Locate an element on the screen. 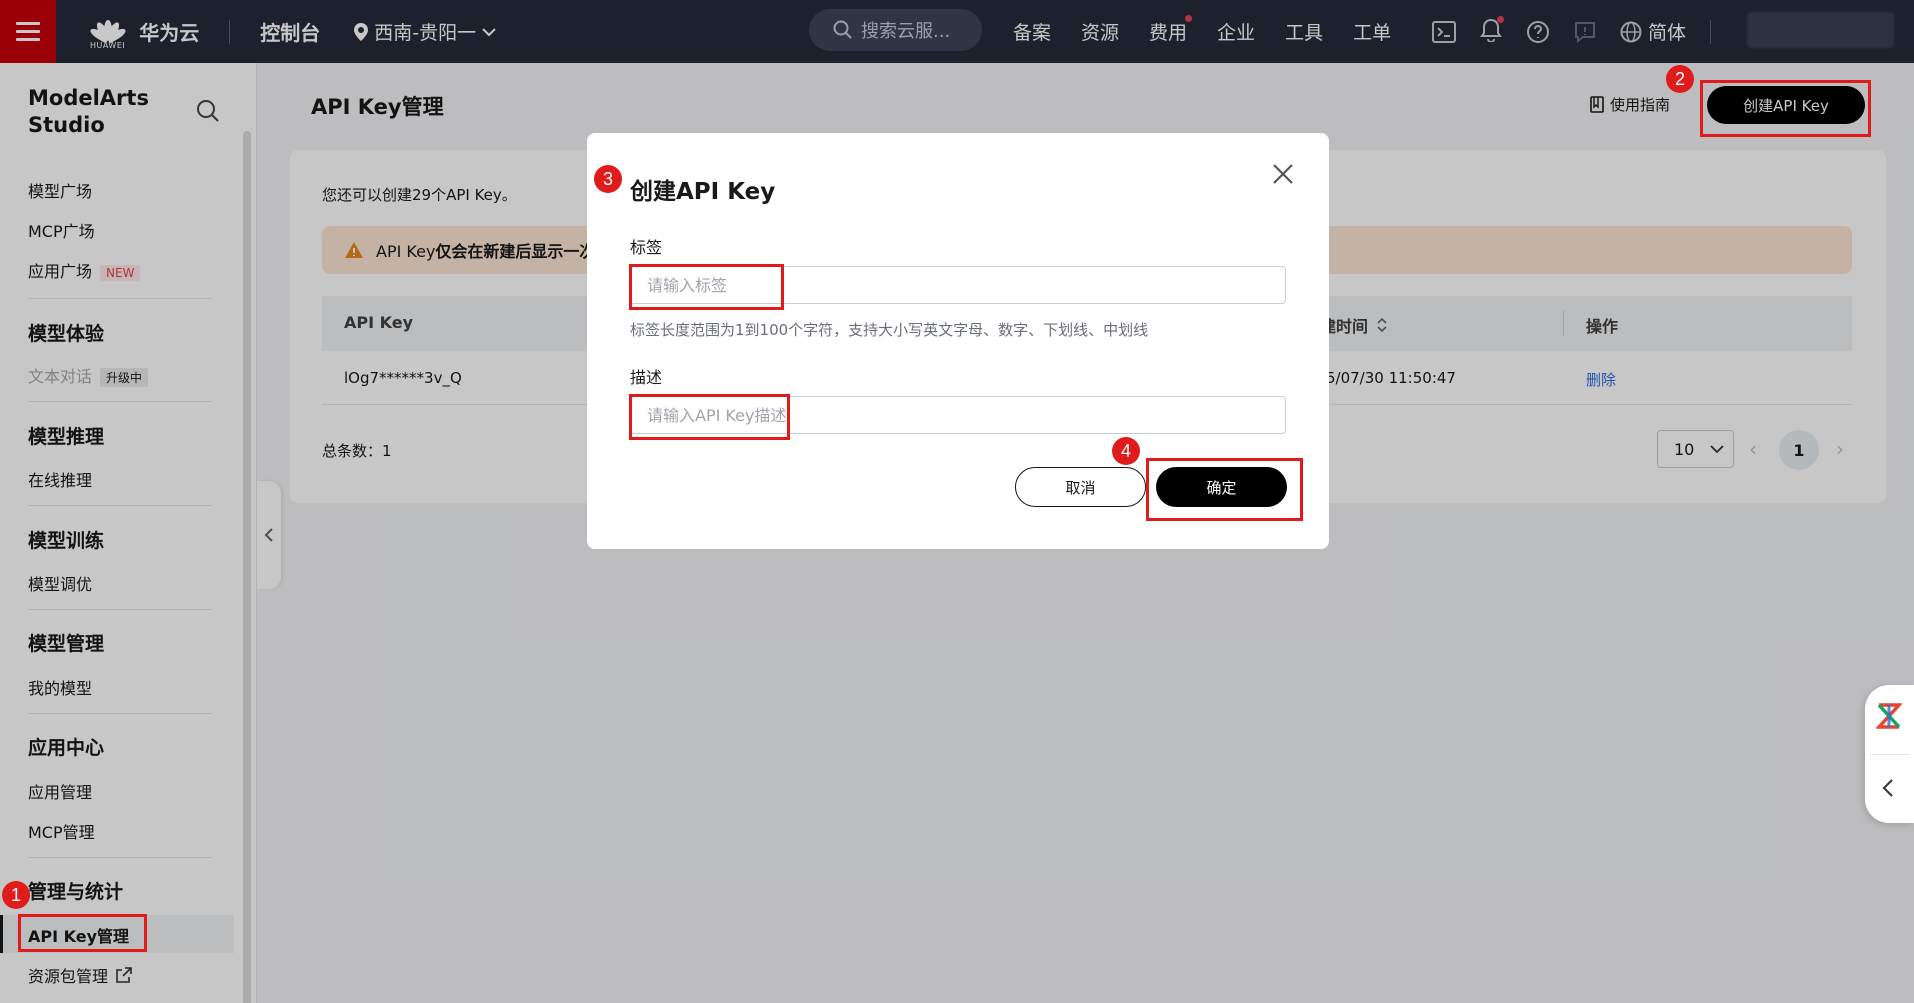  annotation-number-4: 4 is located at coordinates (1126, 451).